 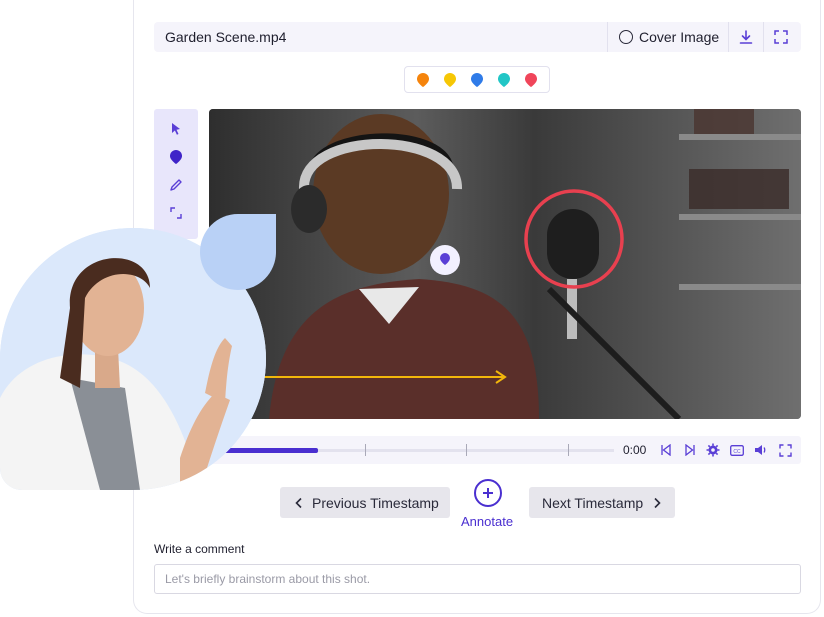 I want to click on current-time: 0:00, so click(x=635, y=450).